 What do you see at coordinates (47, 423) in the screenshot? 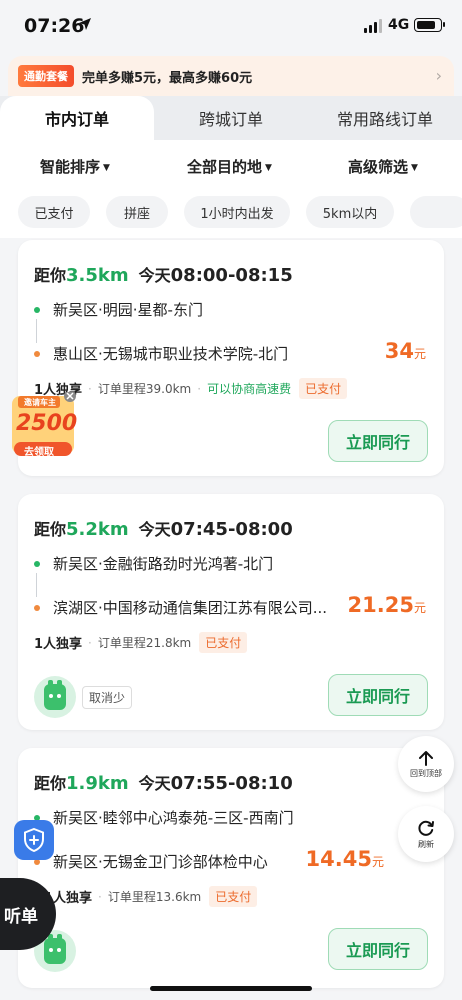
I see `recruit-amount: 2500` at bounding box center [47, 423].